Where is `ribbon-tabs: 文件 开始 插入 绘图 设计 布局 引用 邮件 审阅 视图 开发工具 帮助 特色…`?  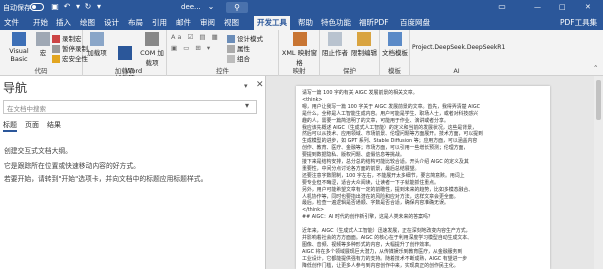 ribbon-tabs: 文件 开始 插入 绘图 设计 布局 引用 邮件 审阅 视图 开发工具 帮助 特色… is located at coordinates (301, 22).